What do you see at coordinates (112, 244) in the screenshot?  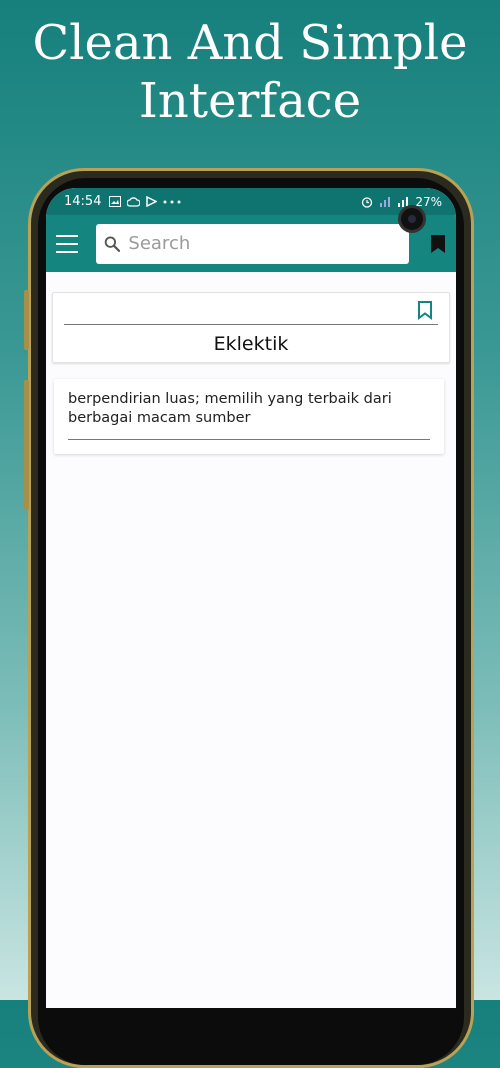 I see `search-icon` at bounding box center [112, 244].